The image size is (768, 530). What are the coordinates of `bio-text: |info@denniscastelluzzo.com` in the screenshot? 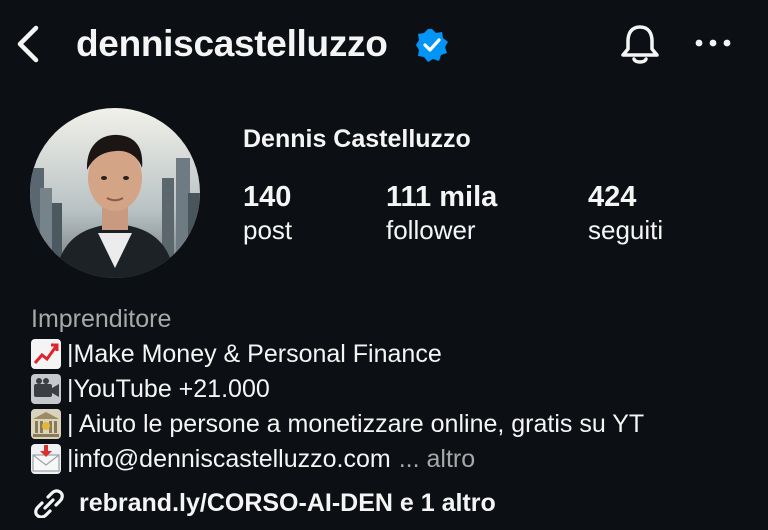 It's located at (229, 459).